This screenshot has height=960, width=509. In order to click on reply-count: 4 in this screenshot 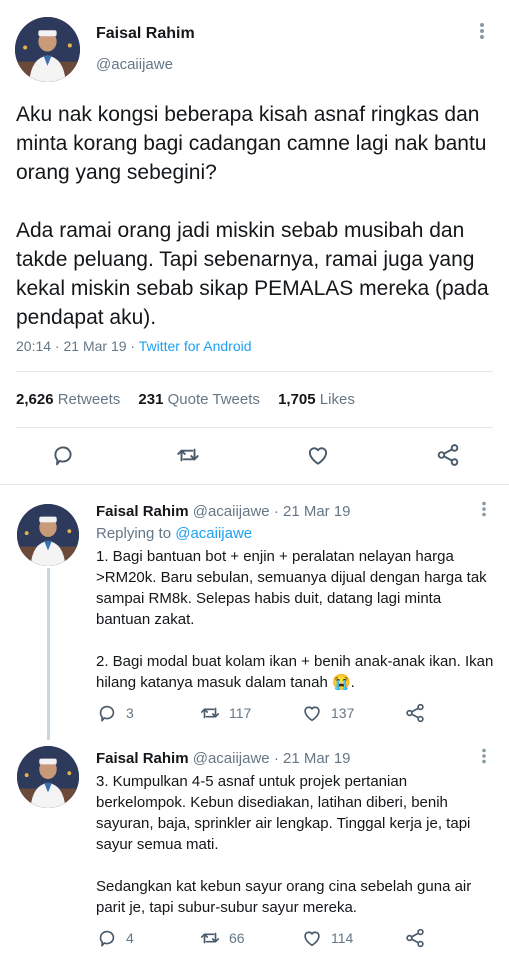, I will do `click(130, 938)`.